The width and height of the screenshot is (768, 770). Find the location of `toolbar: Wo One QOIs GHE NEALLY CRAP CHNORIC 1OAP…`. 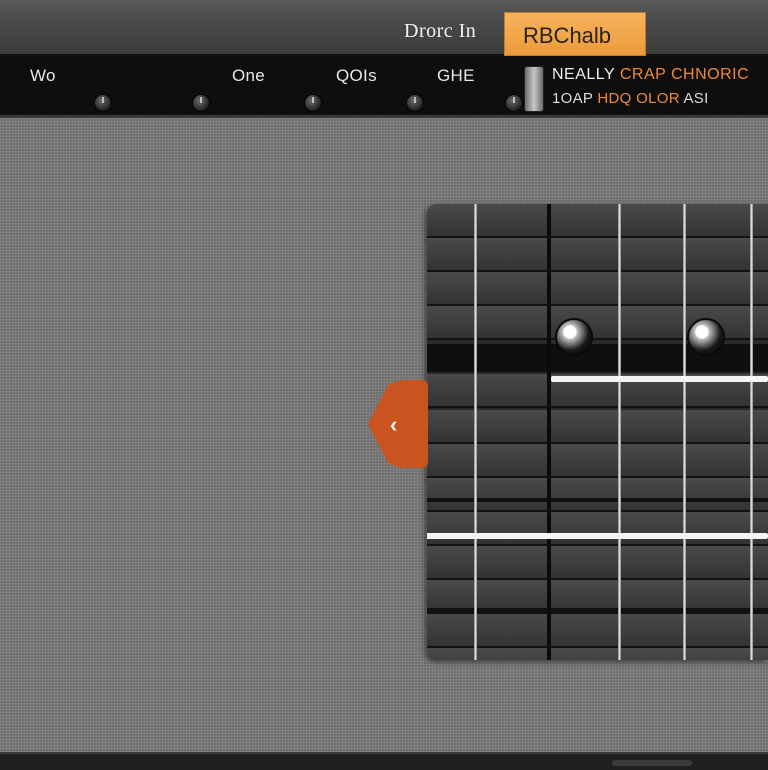

toolbar: Wo One QOIs GHE NEALLY CRAP CHNORIC 1OAP… is located at coordinates (384, 87).